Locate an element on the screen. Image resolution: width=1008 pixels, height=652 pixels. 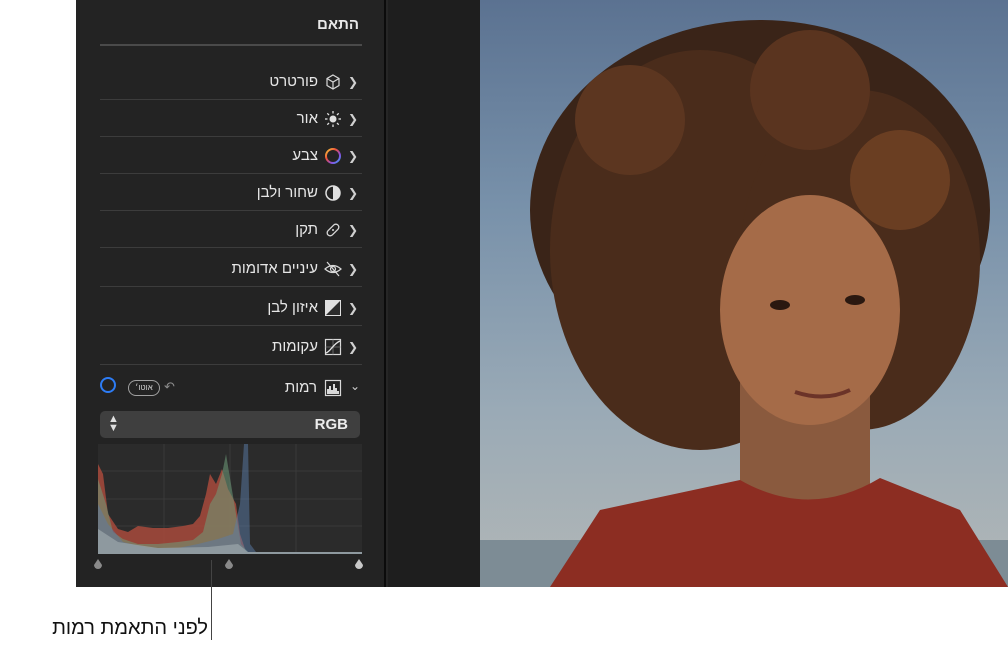
white-point-handle is located at coordinates (359, 562).